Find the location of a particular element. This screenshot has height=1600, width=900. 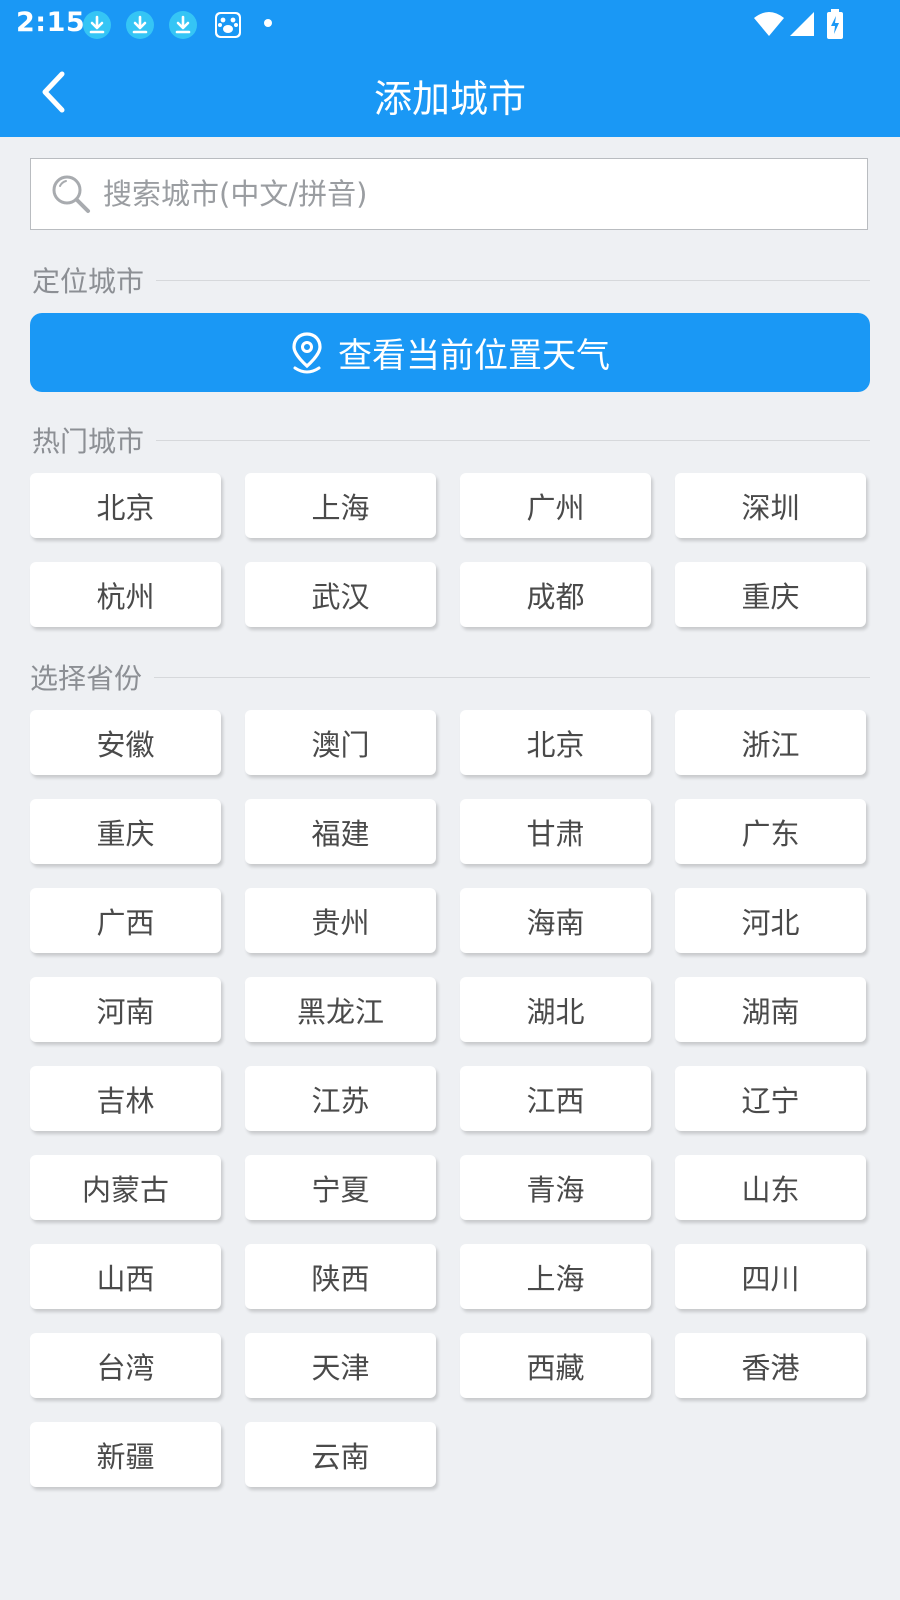

province-chip: 甘肃 is located at coordinates (555, 831).